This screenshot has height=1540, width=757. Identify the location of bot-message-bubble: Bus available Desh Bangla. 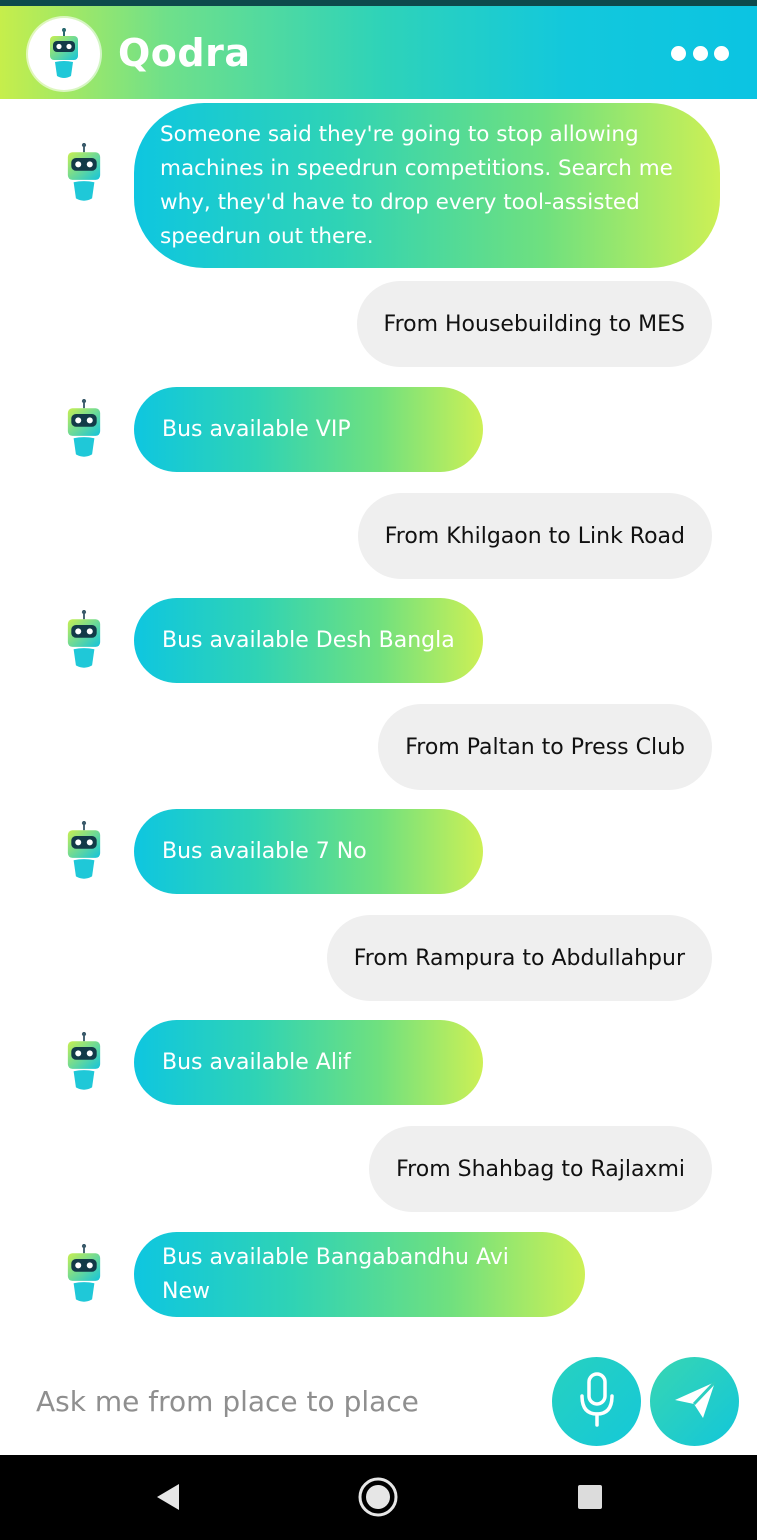
(308, 640).